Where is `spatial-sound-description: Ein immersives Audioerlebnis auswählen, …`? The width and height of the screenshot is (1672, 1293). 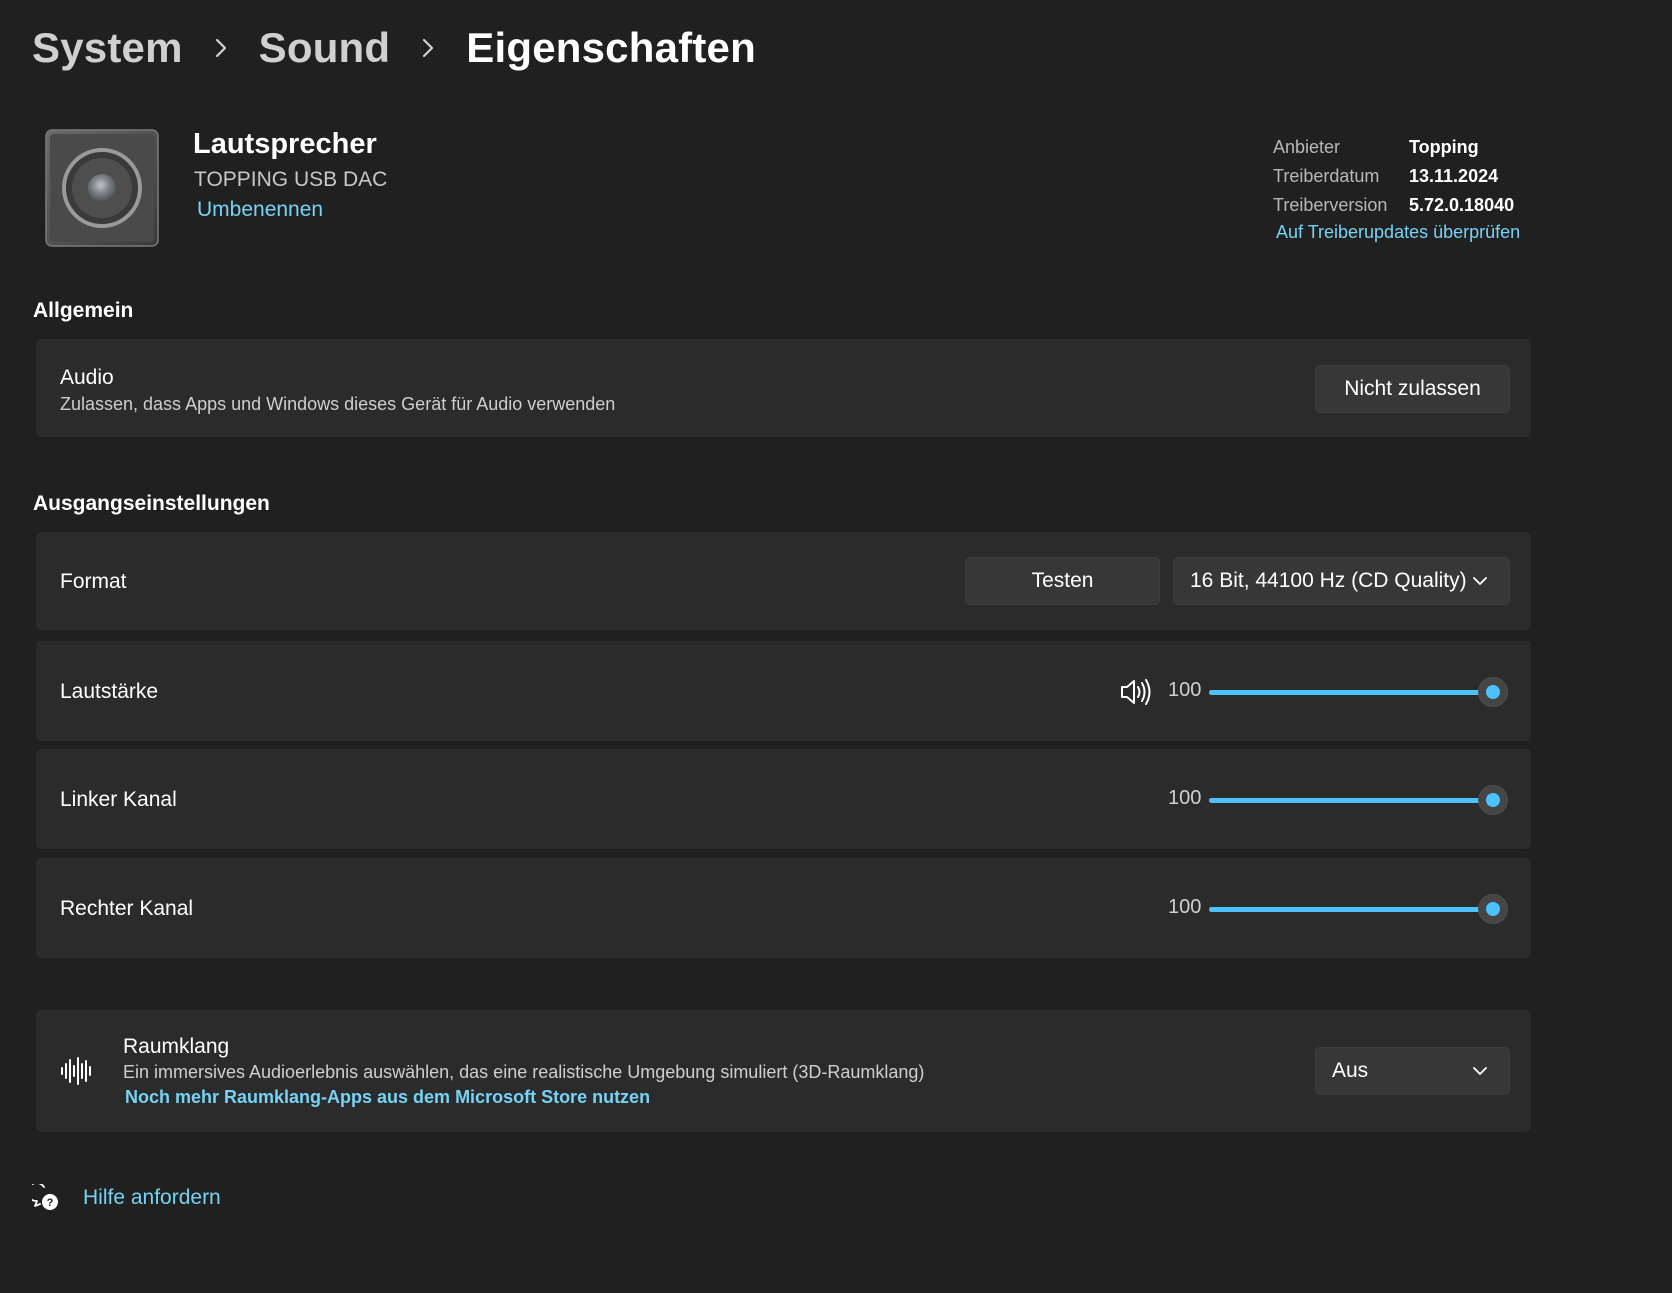 spatial-sound-description: Ein immersives Audioerlebnis auswählen, … is located at coordinates (524, 1072).